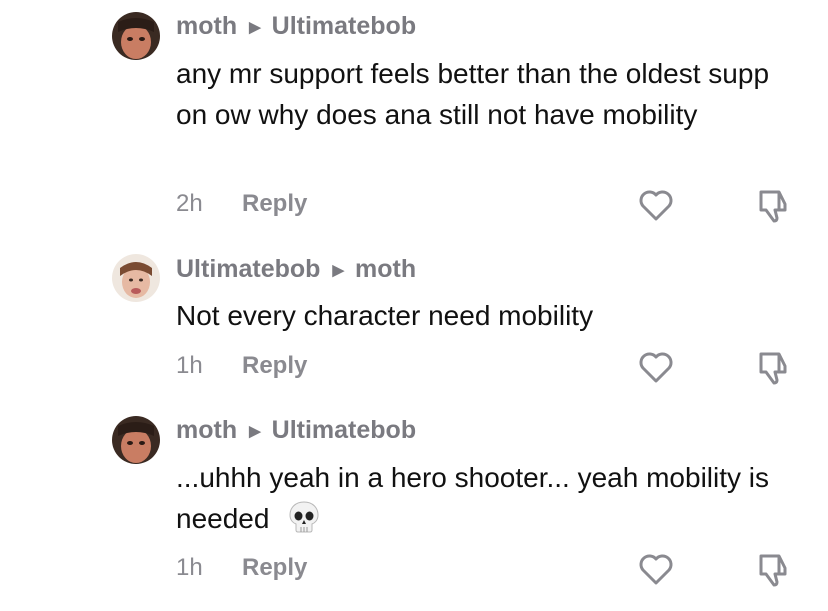 The width and height of the screenshot is (828, 611). I want to click on comment-meta: 2h Reply, so click(241, 204).